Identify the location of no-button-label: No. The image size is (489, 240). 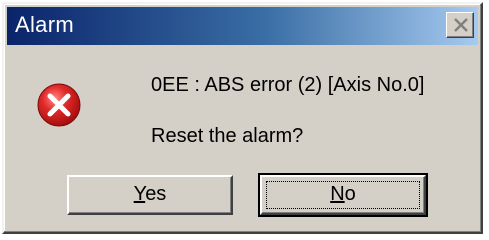
(343, 194).